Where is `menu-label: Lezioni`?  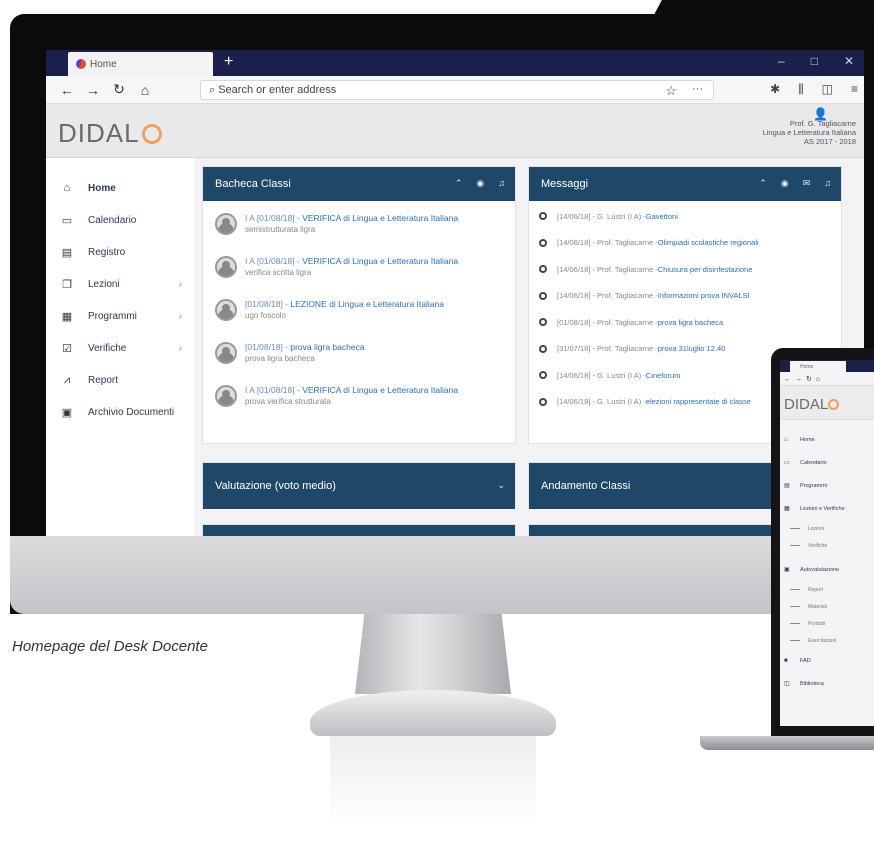
menu-label: Lezioni is located at coordinates (816, 528).